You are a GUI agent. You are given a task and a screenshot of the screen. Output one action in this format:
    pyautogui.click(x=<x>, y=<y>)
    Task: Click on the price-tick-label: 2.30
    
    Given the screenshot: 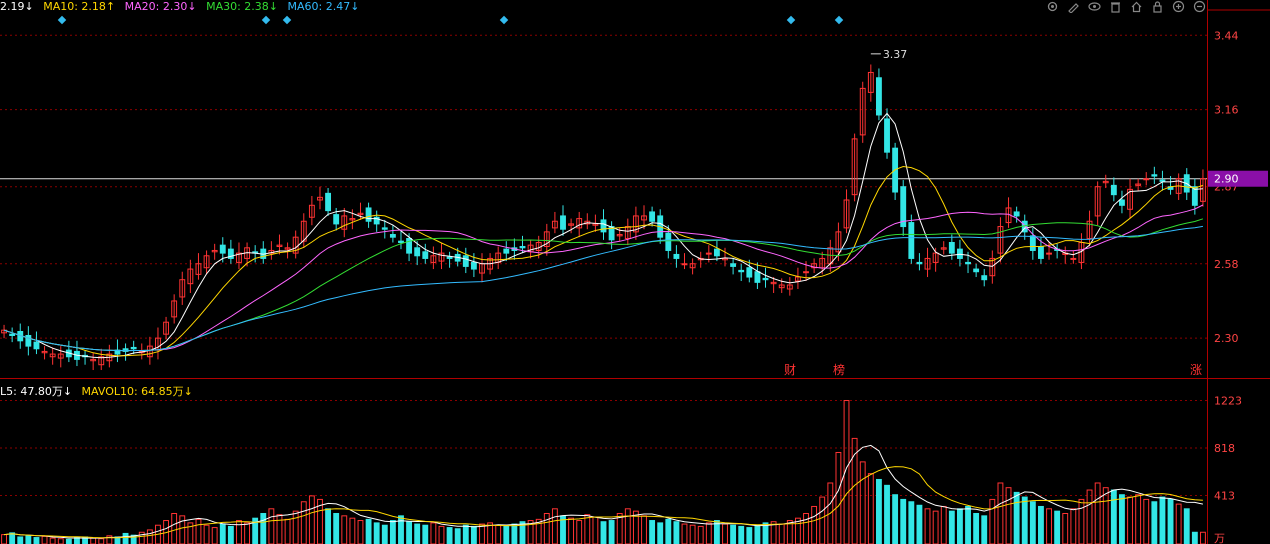 What is the action you would take?
    pyautogui.click(x=1226, y=338)
    